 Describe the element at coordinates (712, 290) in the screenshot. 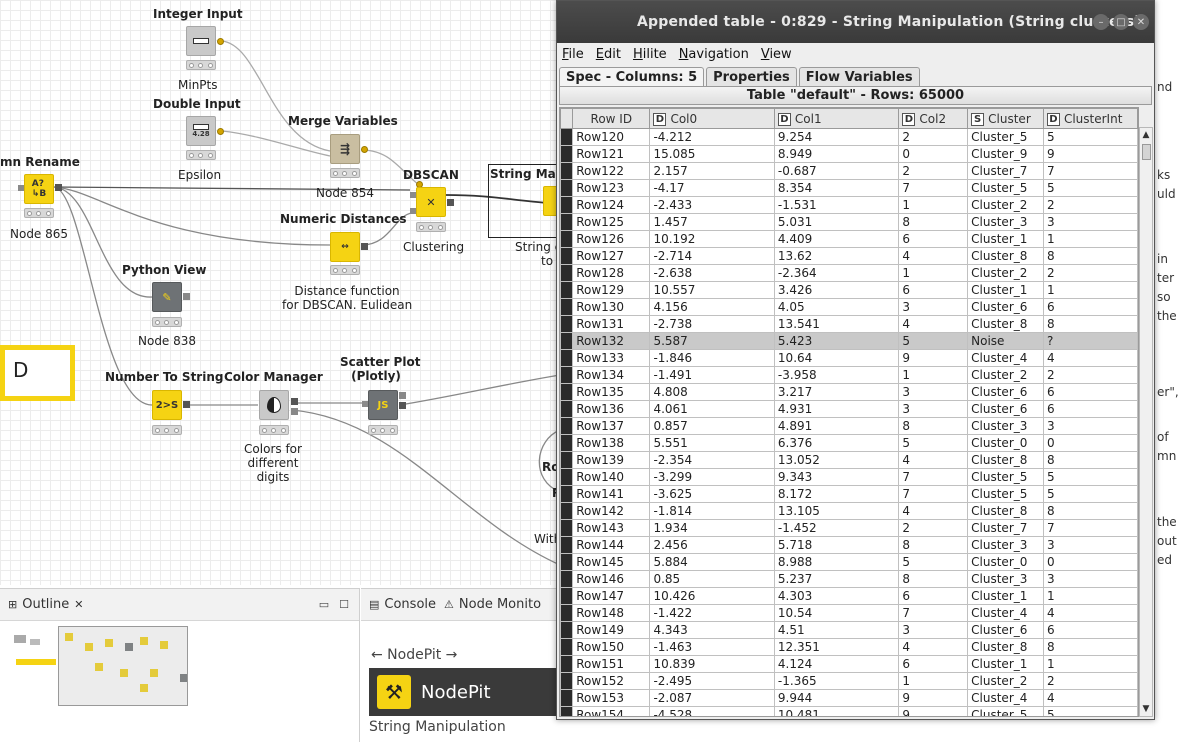

I see `table-cell: 10.557` at that location.